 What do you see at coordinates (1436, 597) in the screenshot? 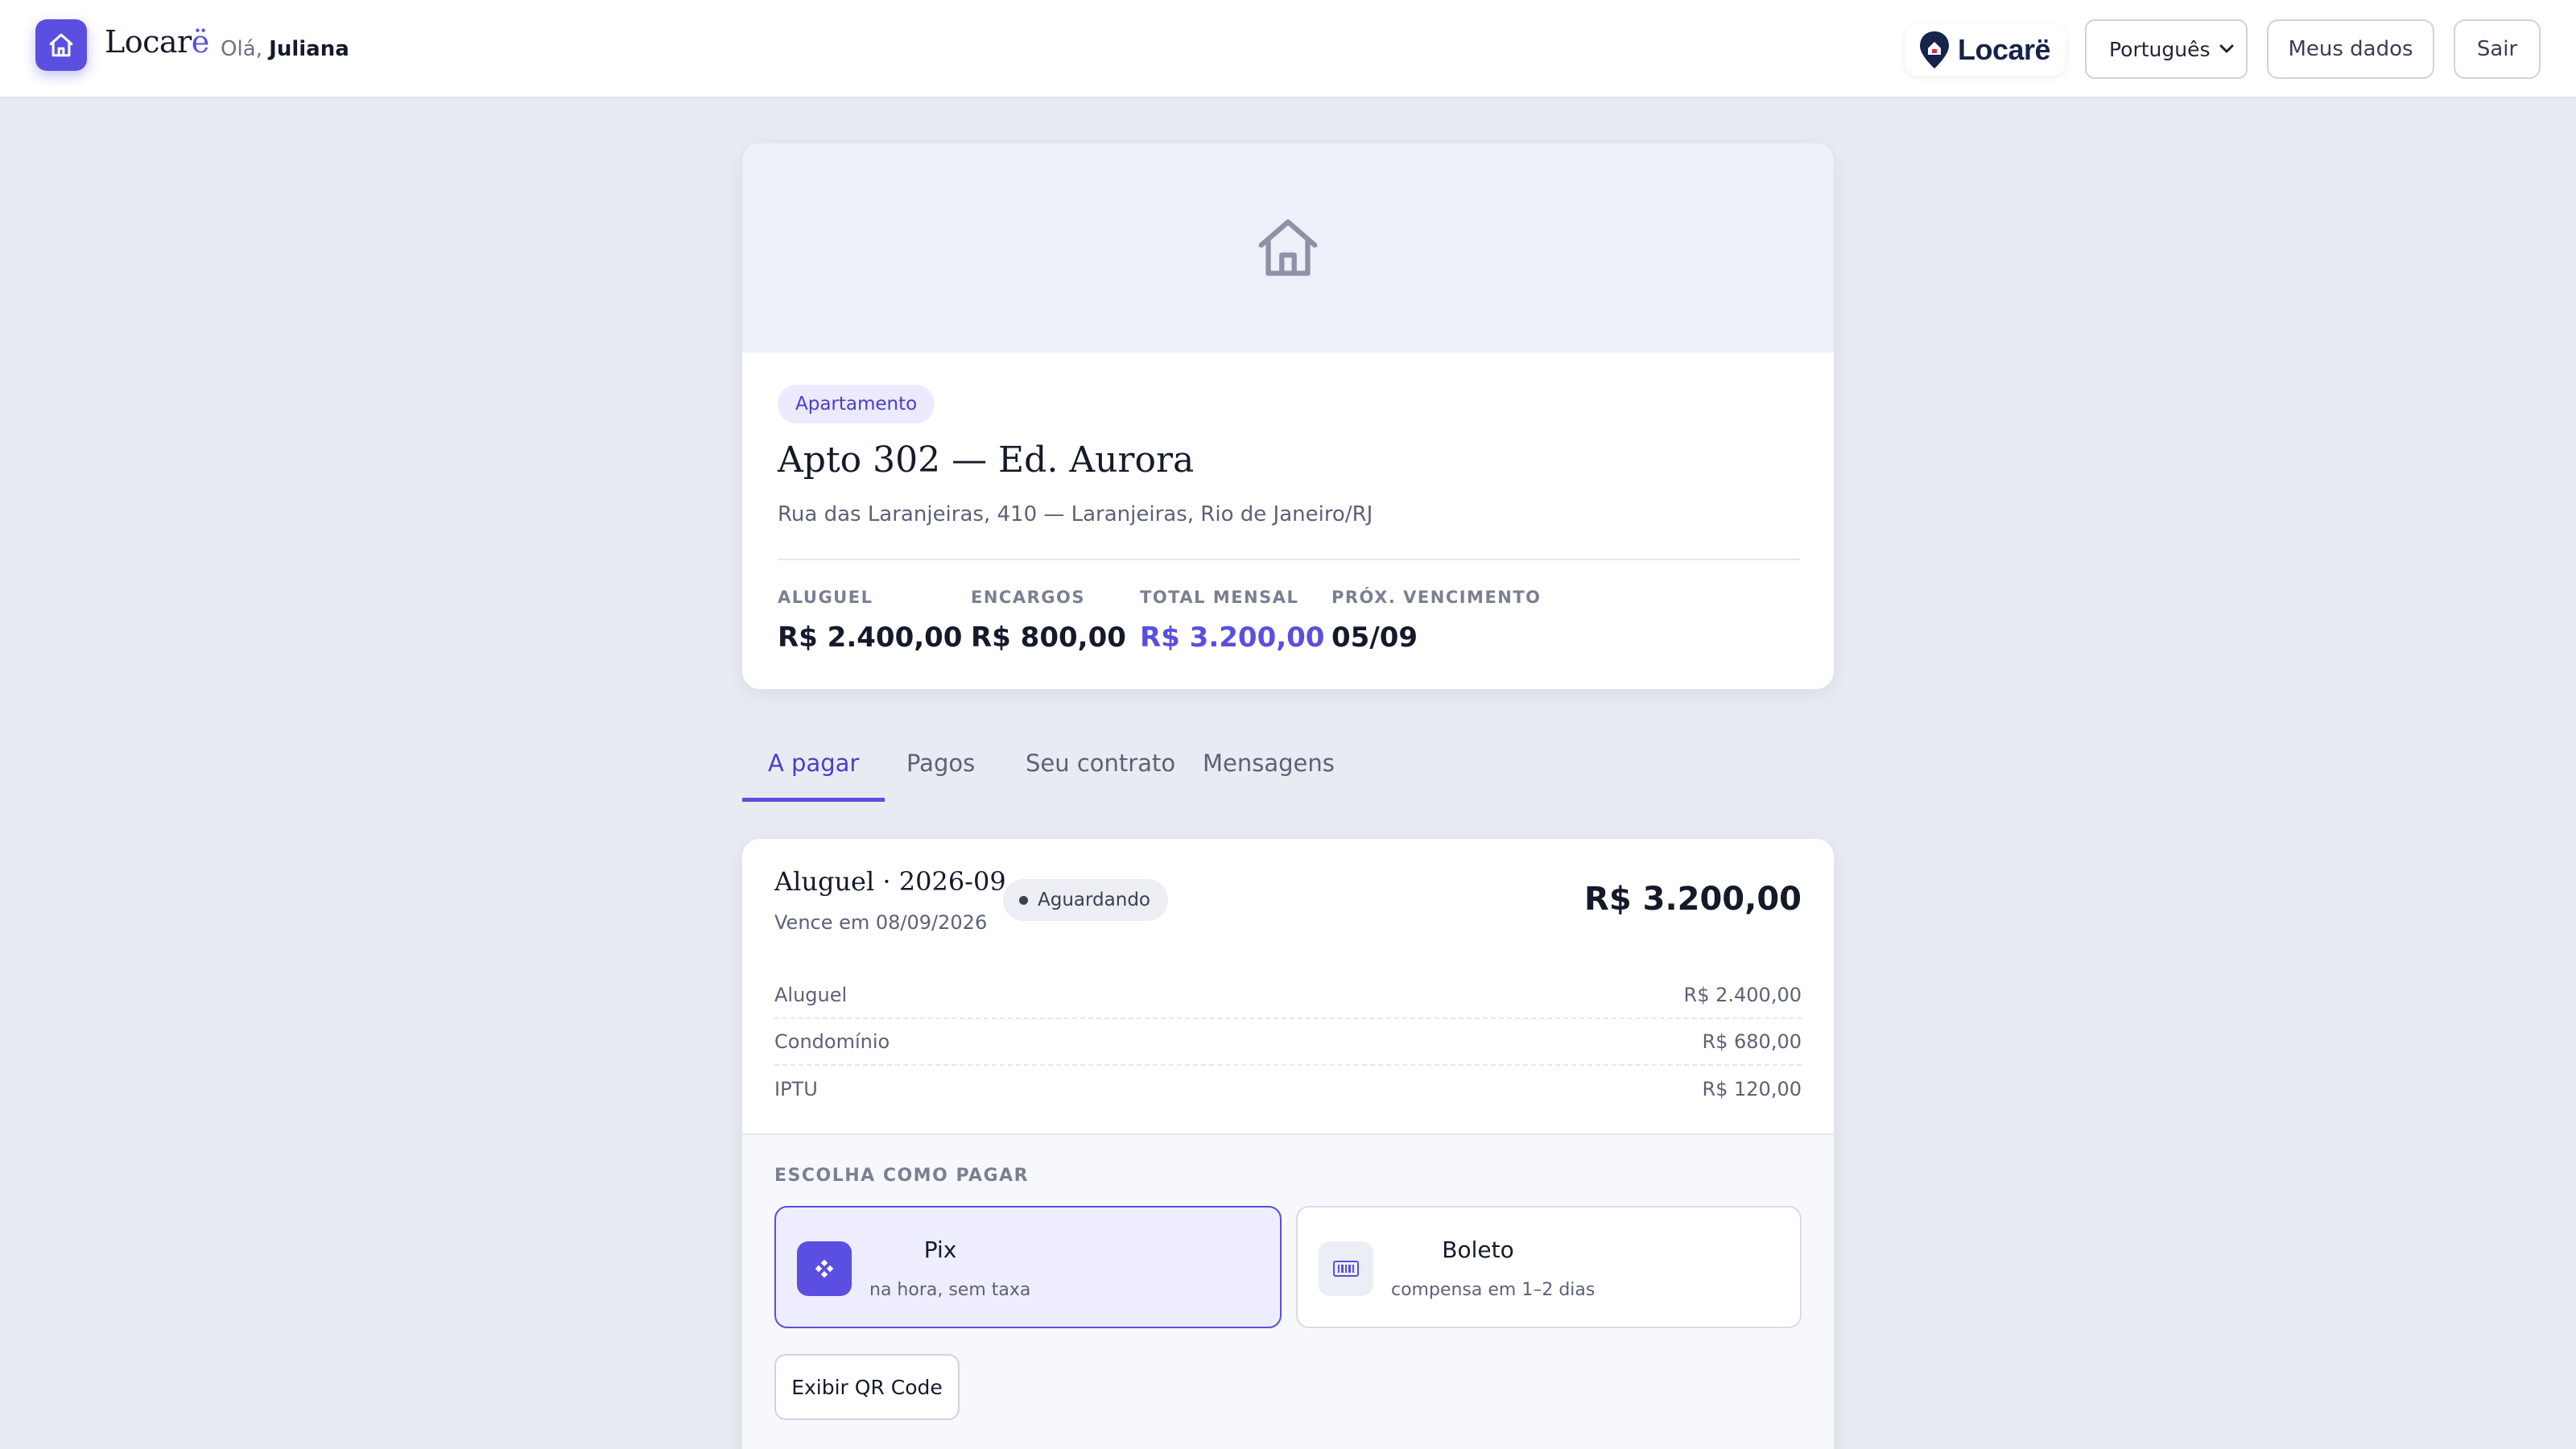
I see `stat-label: PRÓX. VENCIMENTO` at bounding box center [1436, 597].